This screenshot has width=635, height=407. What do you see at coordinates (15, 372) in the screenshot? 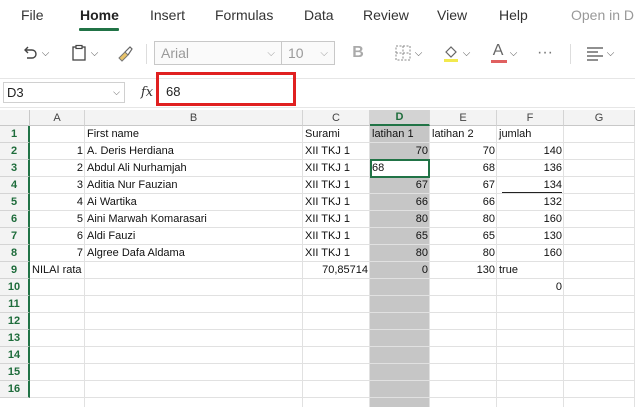
I see `row-header-15: 15` at bounding box center [15, 372].